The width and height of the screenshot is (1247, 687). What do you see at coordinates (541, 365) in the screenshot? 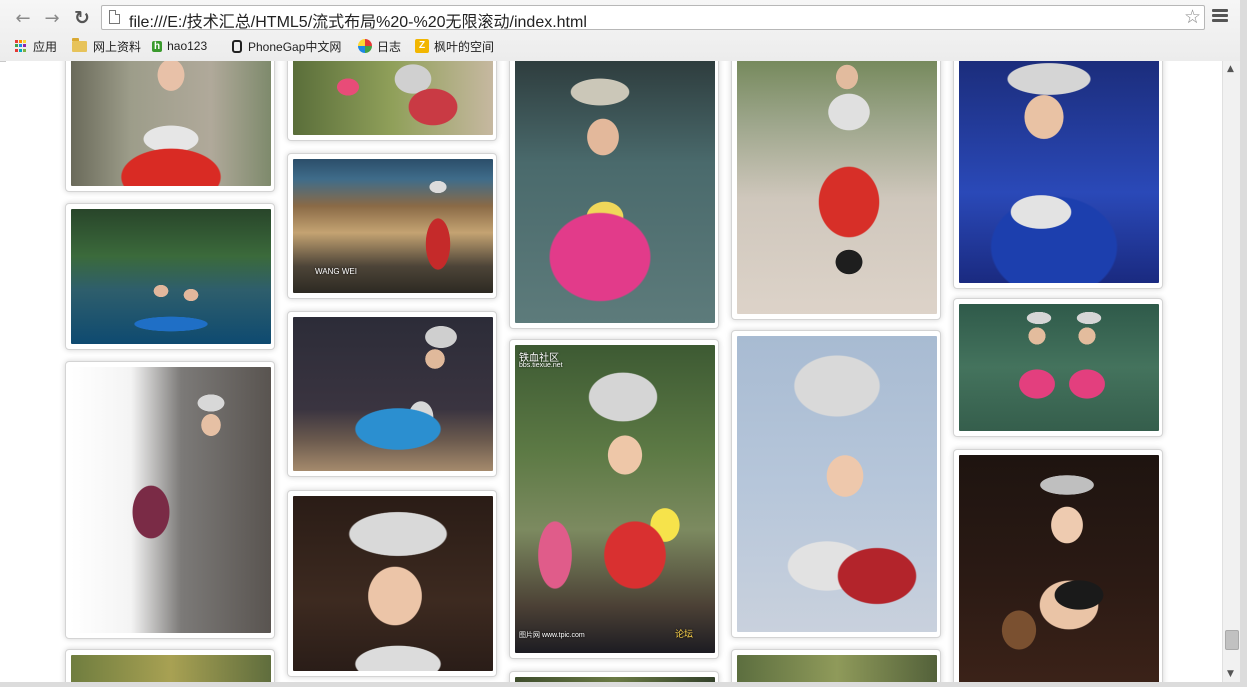
I see `photo-watermark-url: bbs.tiexue.net` at bounding box center [541, 365].